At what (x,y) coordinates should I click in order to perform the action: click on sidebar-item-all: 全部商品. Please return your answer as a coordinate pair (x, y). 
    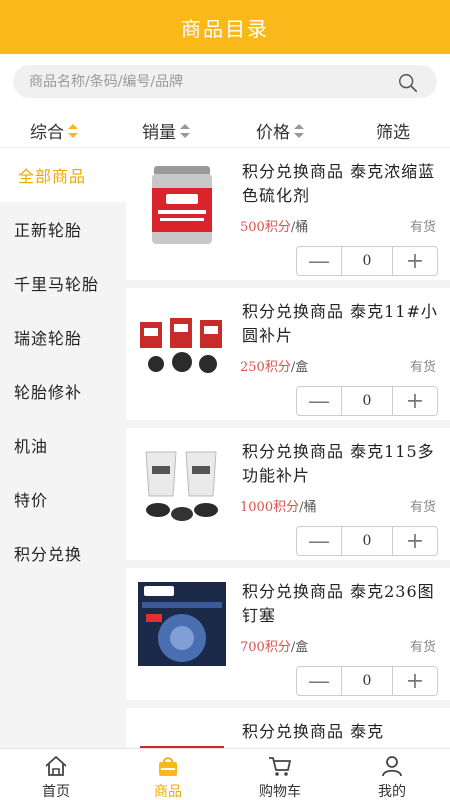
    Looking at the image, I should click on (63, 175).